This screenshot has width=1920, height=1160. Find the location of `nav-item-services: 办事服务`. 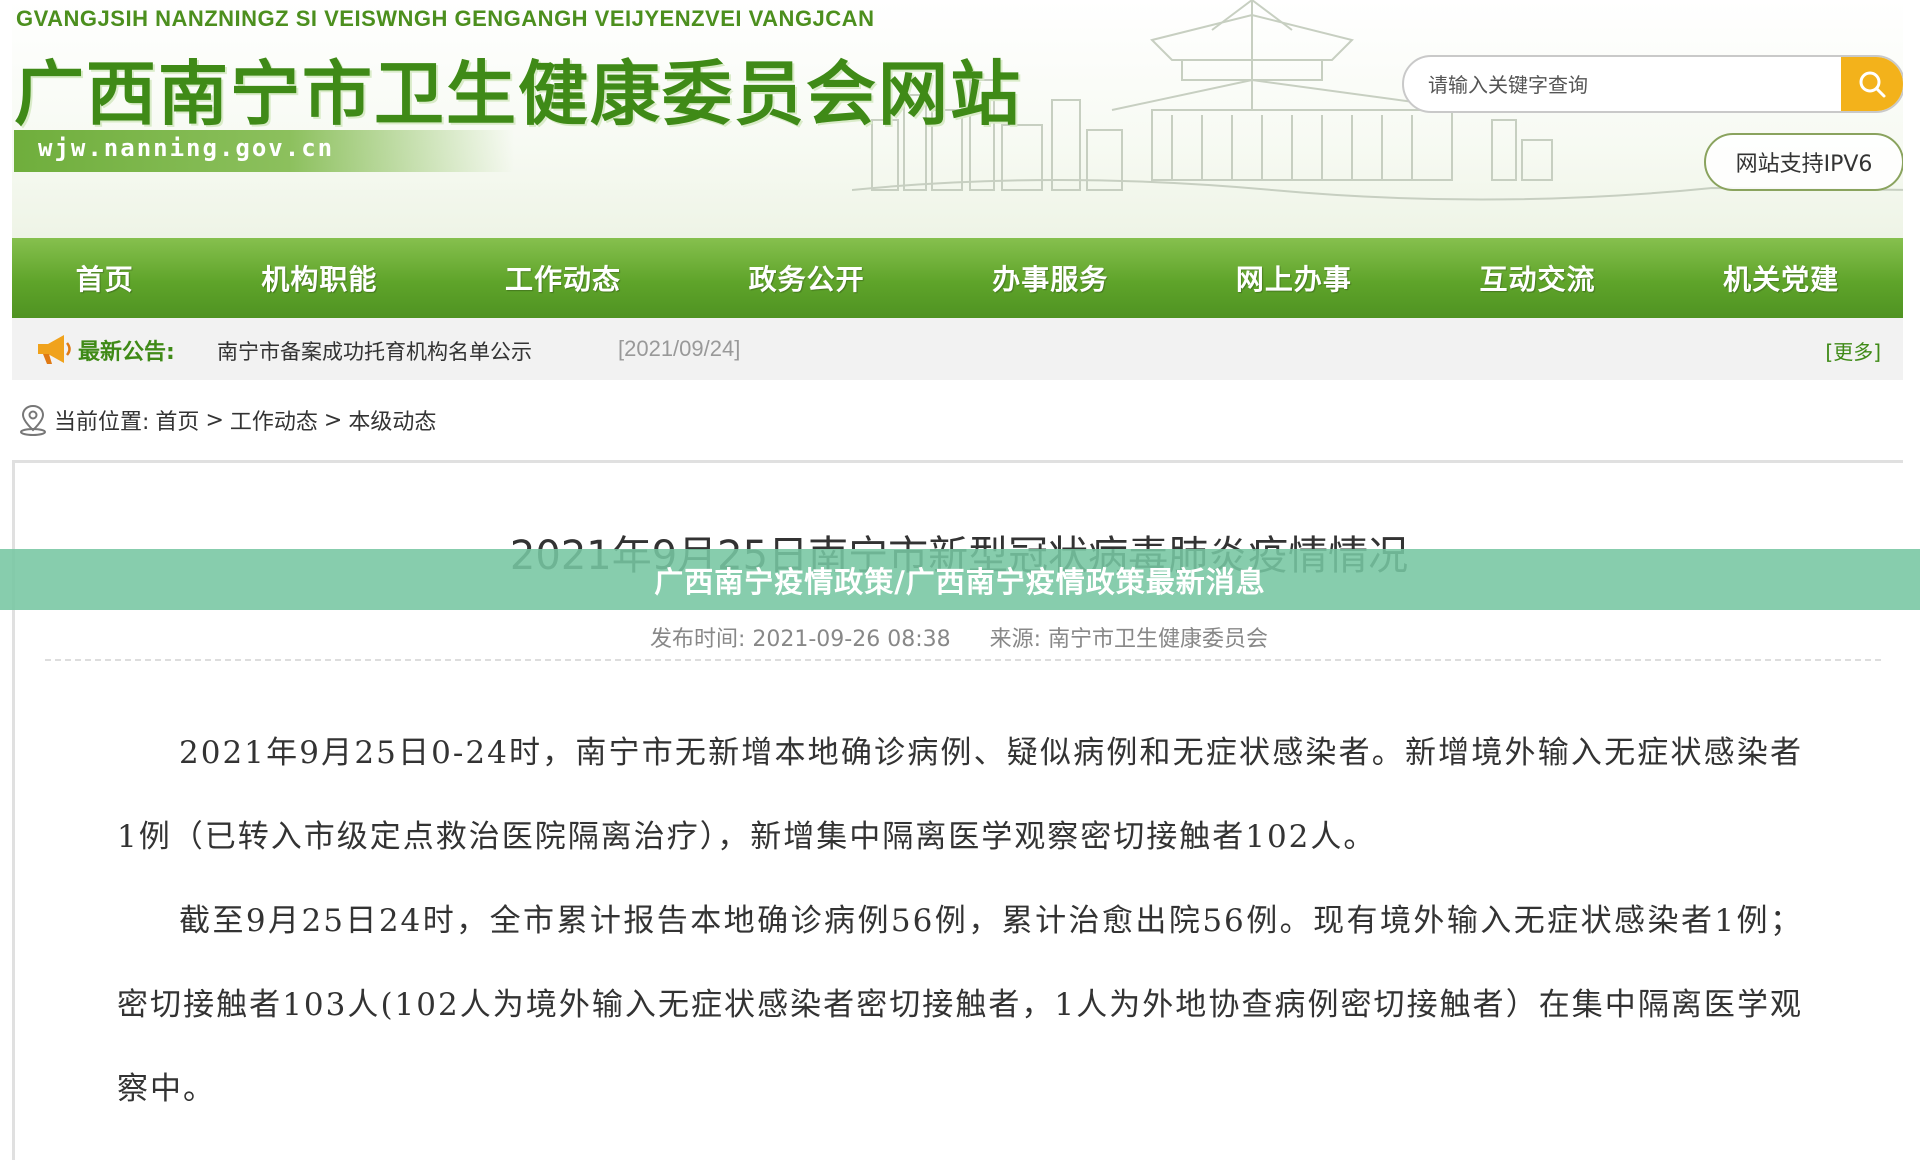

nav-item-services: 办事服务 is located at coordinates (1050, 278).